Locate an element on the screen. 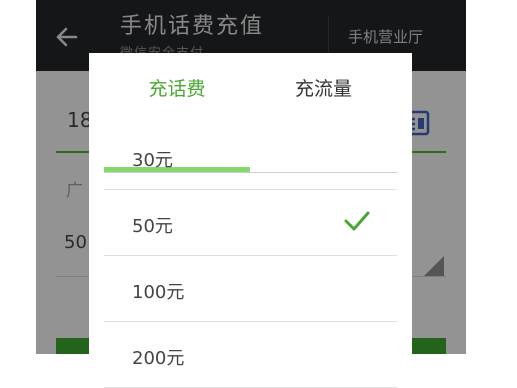  option-label: 200元 is located at coordinates (158, 358).